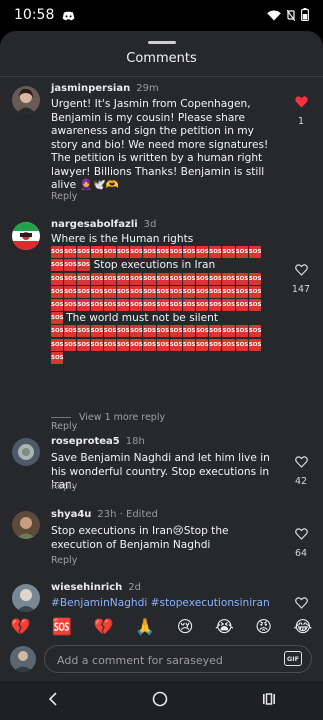 Image resolution: width=323 pixels, height=720 pixels. I want to click on like-button: 147, so click(301, 278).